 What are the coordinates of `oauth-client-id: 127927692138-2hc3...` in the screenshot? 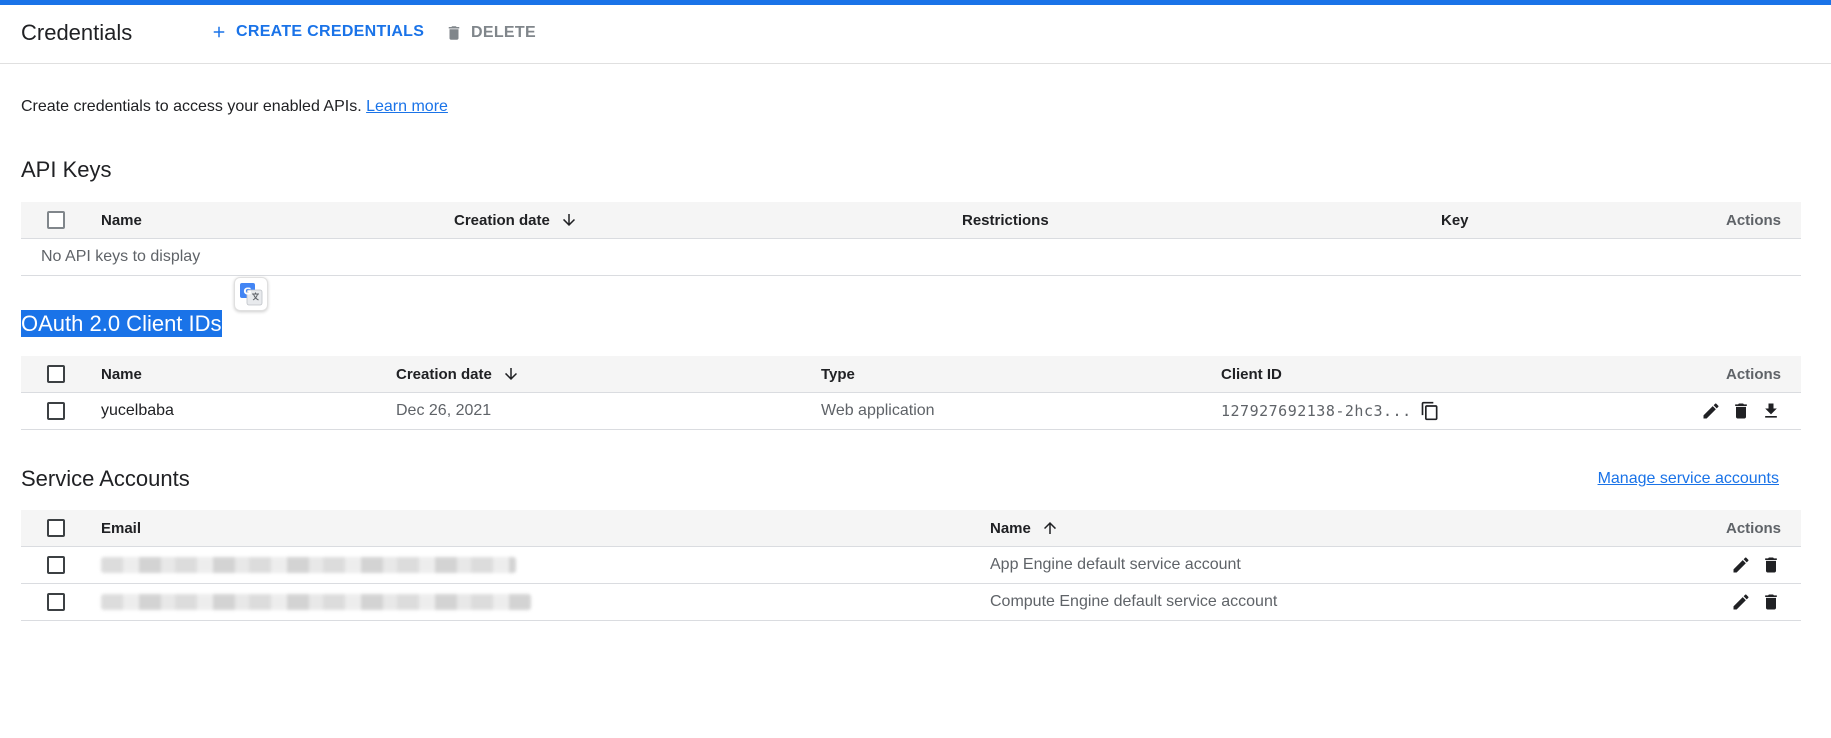 It's located at (1316, 411).